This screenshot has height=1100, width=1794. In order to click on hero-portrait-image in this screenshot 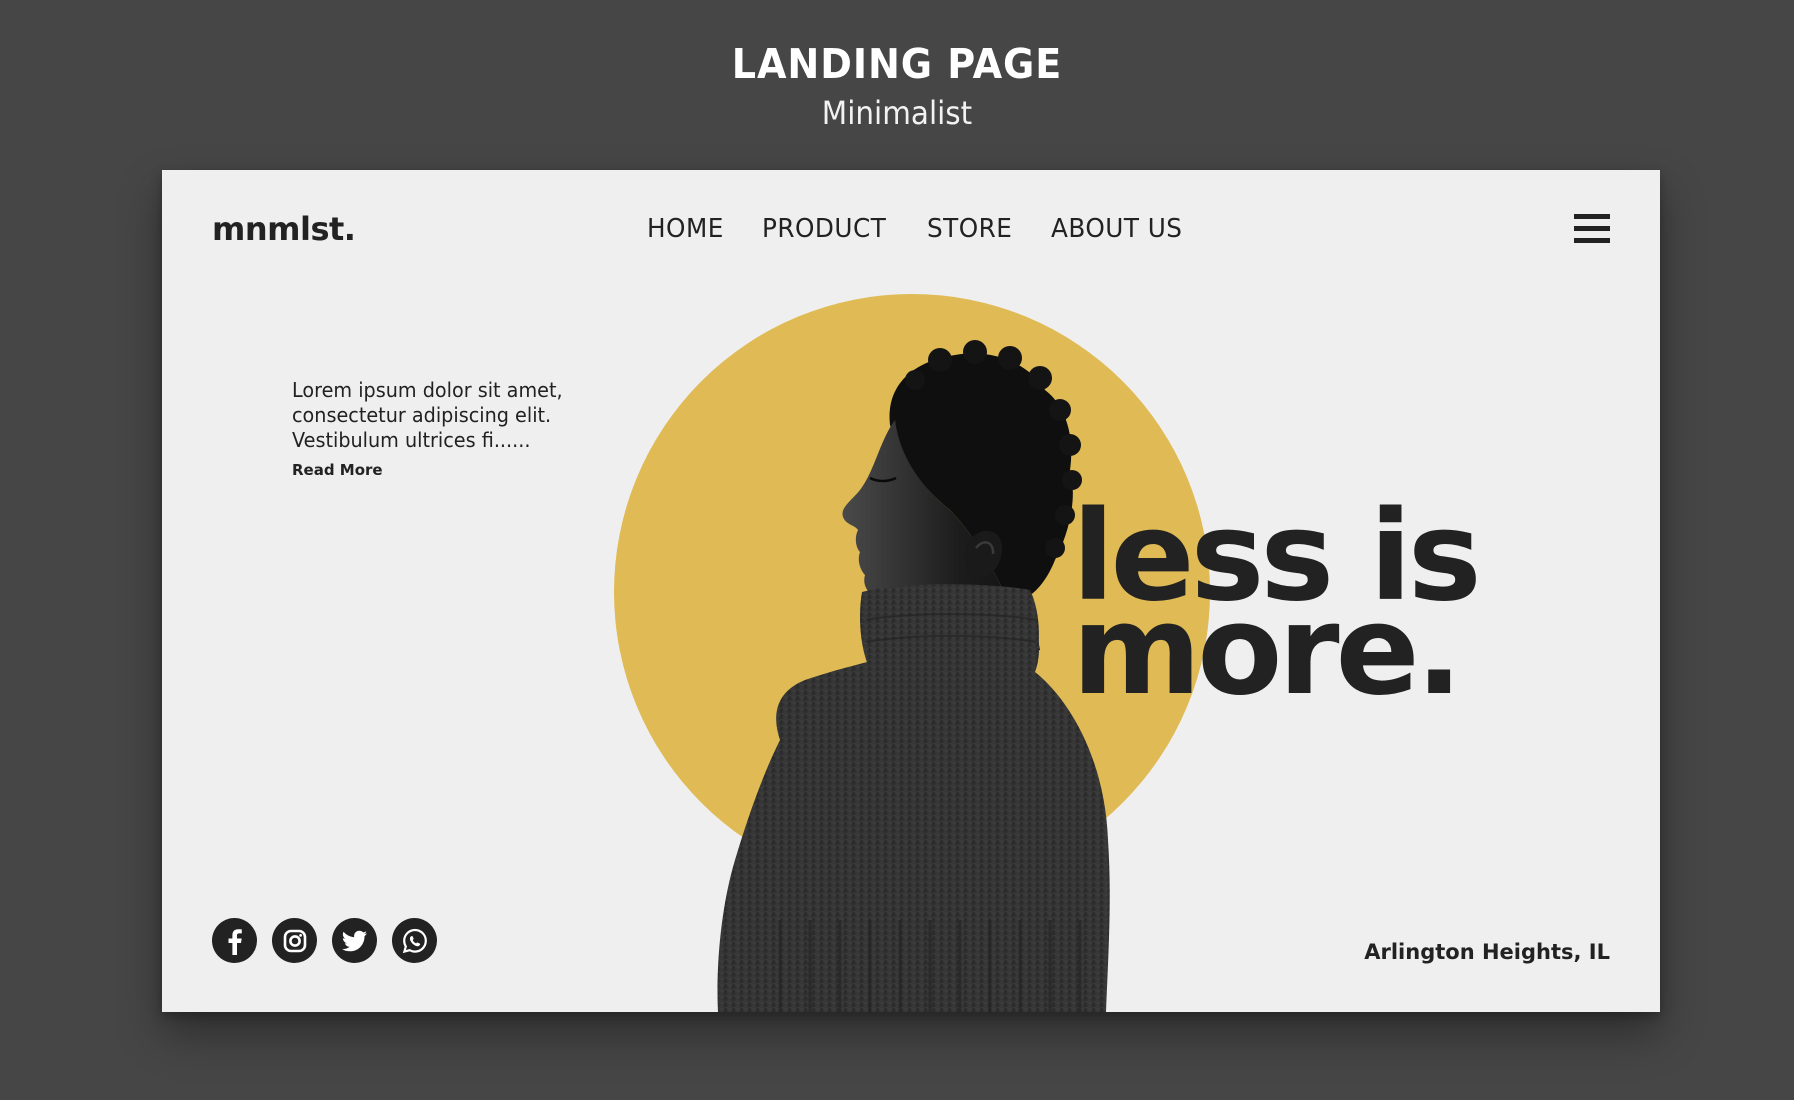, I will do `click(913, 676)`.